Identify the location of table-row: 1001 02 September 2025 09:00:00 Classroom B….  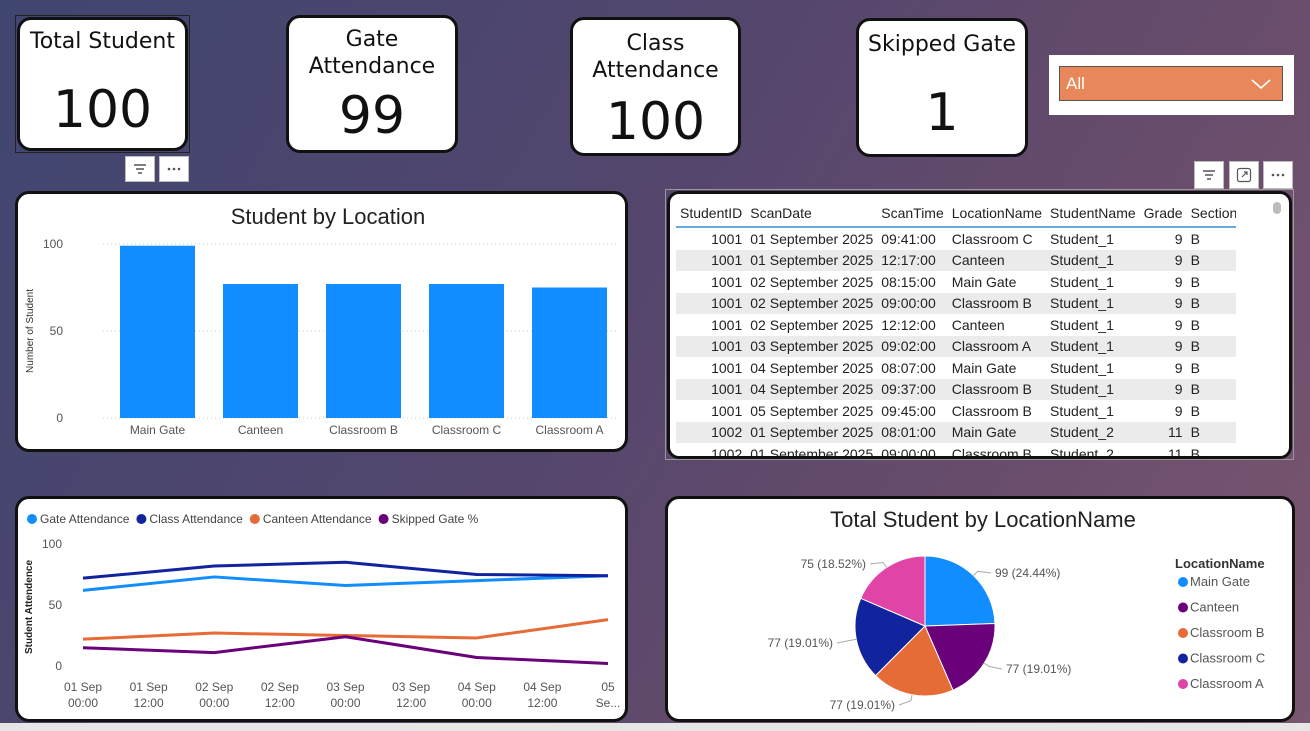
(956, 303).